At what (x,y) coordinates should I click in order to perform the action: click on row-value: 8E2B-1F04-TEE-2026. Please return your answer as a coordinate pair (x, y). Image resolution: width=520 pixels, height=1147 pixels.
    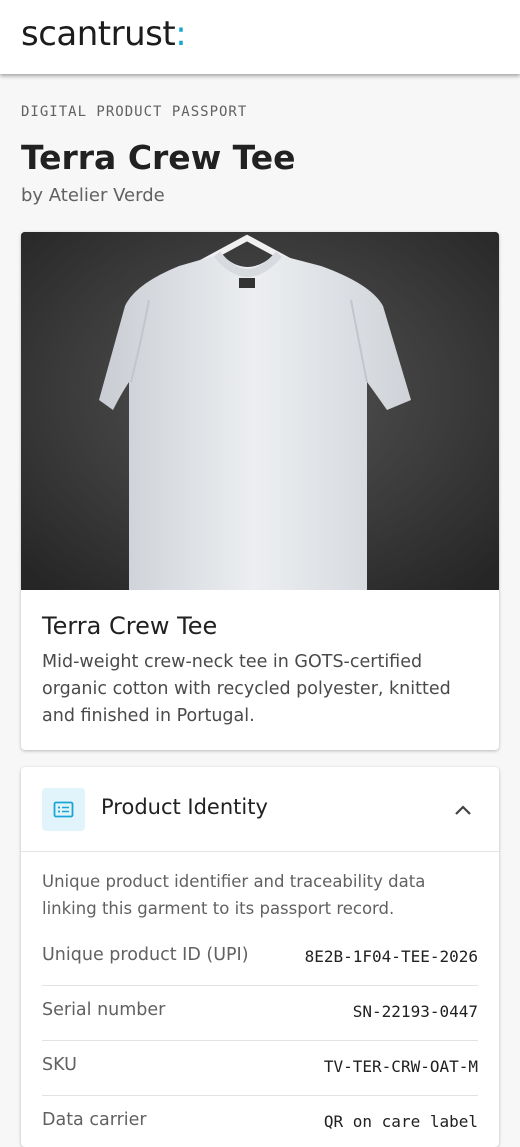
    Looking at the image, I should click on (391, 956).